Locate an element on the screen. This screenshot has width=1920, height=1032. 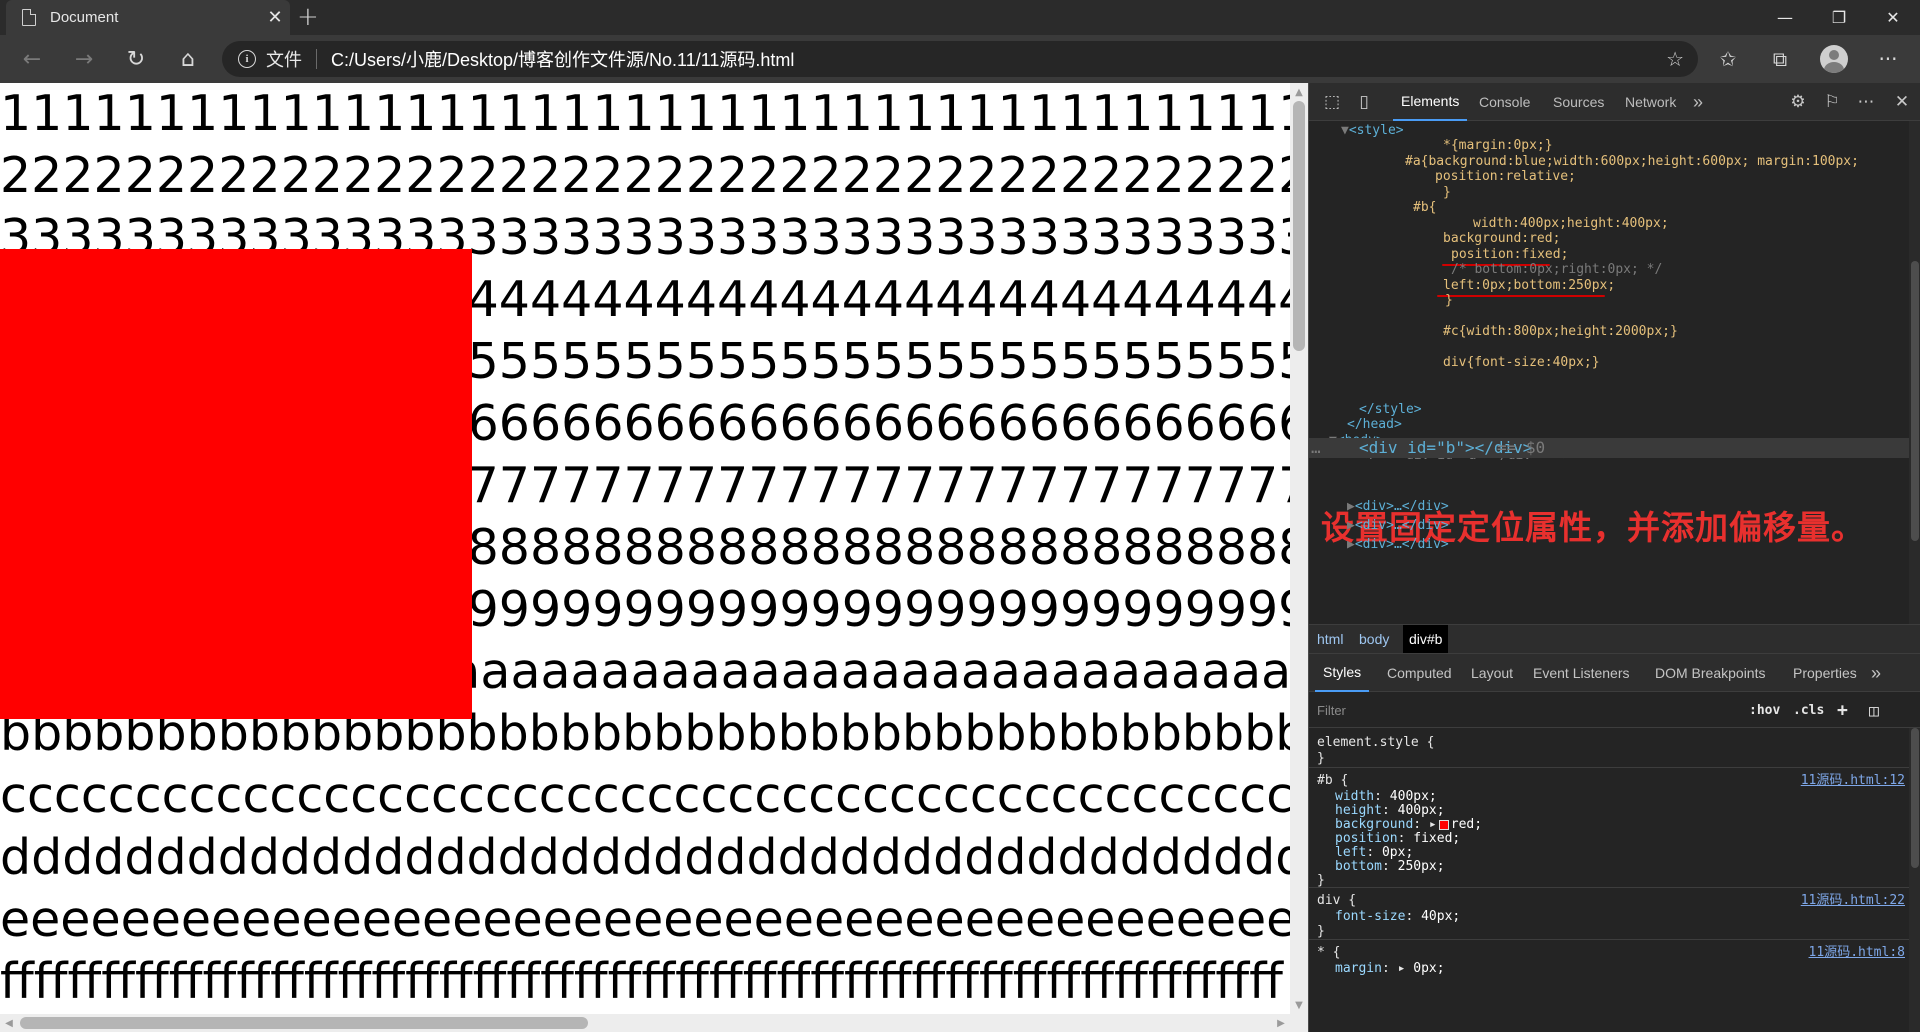
fixed-red-box is located at coordinates (236, 484).